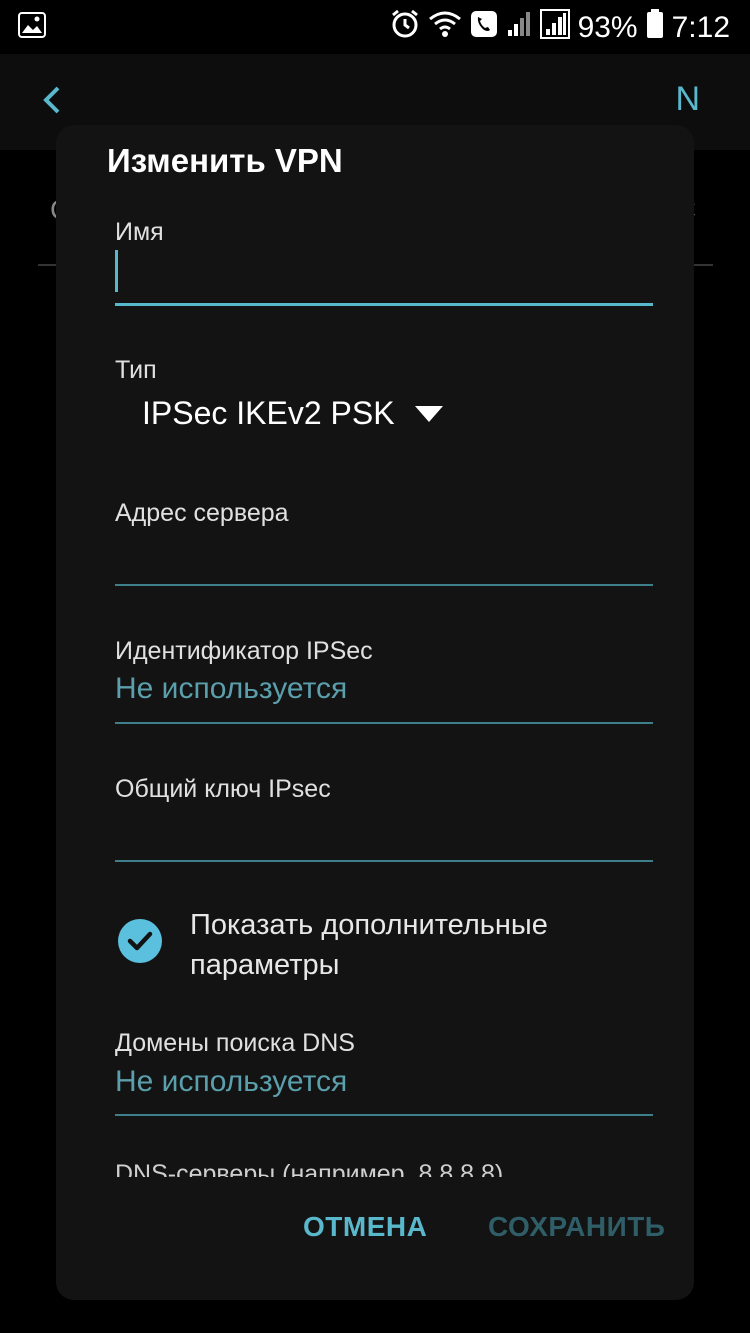  What do you see at coordinates (369, 945) in the screenshot?
I see `show-advanced-label: Показать дополнительные параметры` at bounding box center [369, 945].